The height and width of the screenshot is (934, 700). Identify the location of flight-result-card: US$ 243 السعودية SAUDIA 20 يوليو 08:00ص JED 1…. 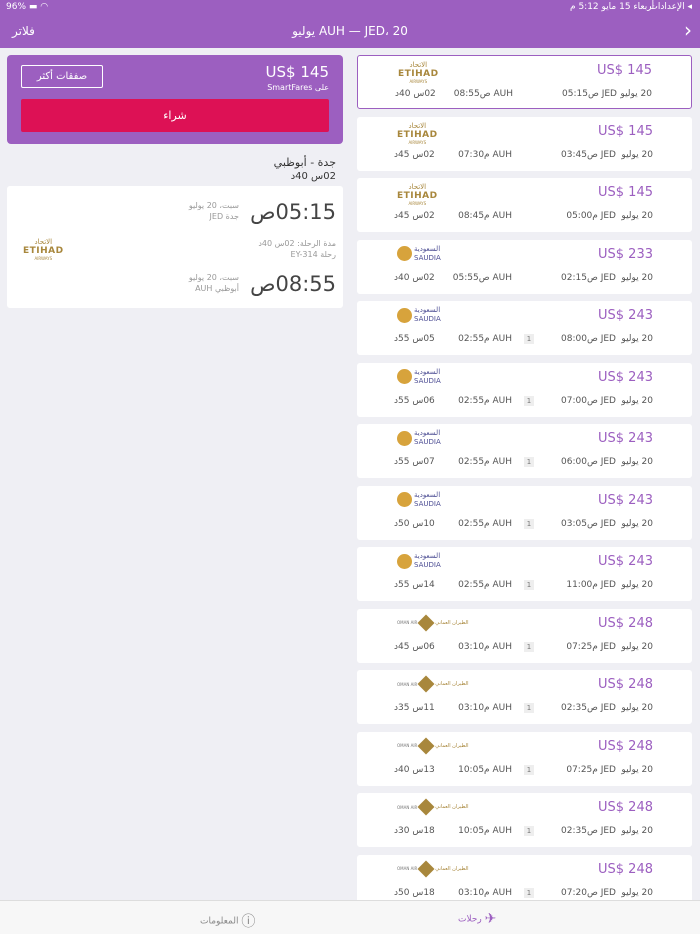
(524, 328).